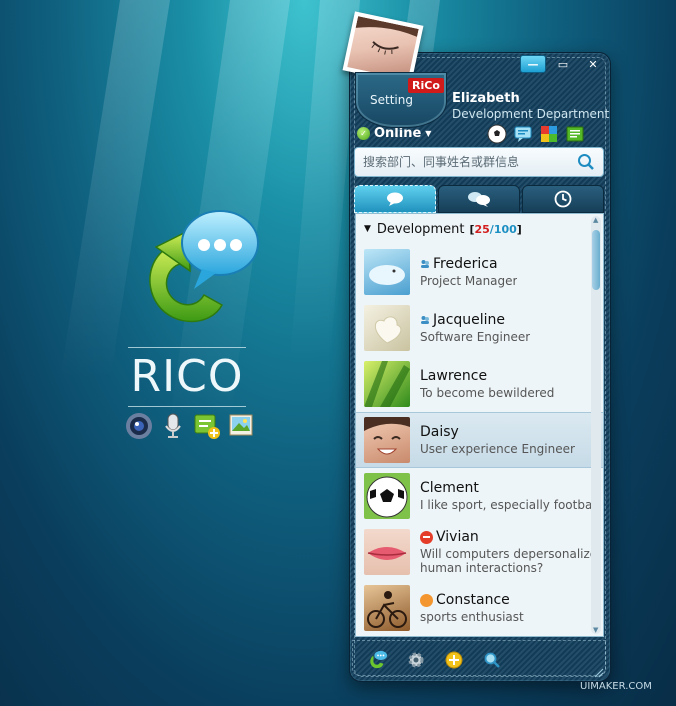  What do you see at coordinates (533, 64) in the screenshot?
I see `minimize-button: —` at bounding box center [533, 64].